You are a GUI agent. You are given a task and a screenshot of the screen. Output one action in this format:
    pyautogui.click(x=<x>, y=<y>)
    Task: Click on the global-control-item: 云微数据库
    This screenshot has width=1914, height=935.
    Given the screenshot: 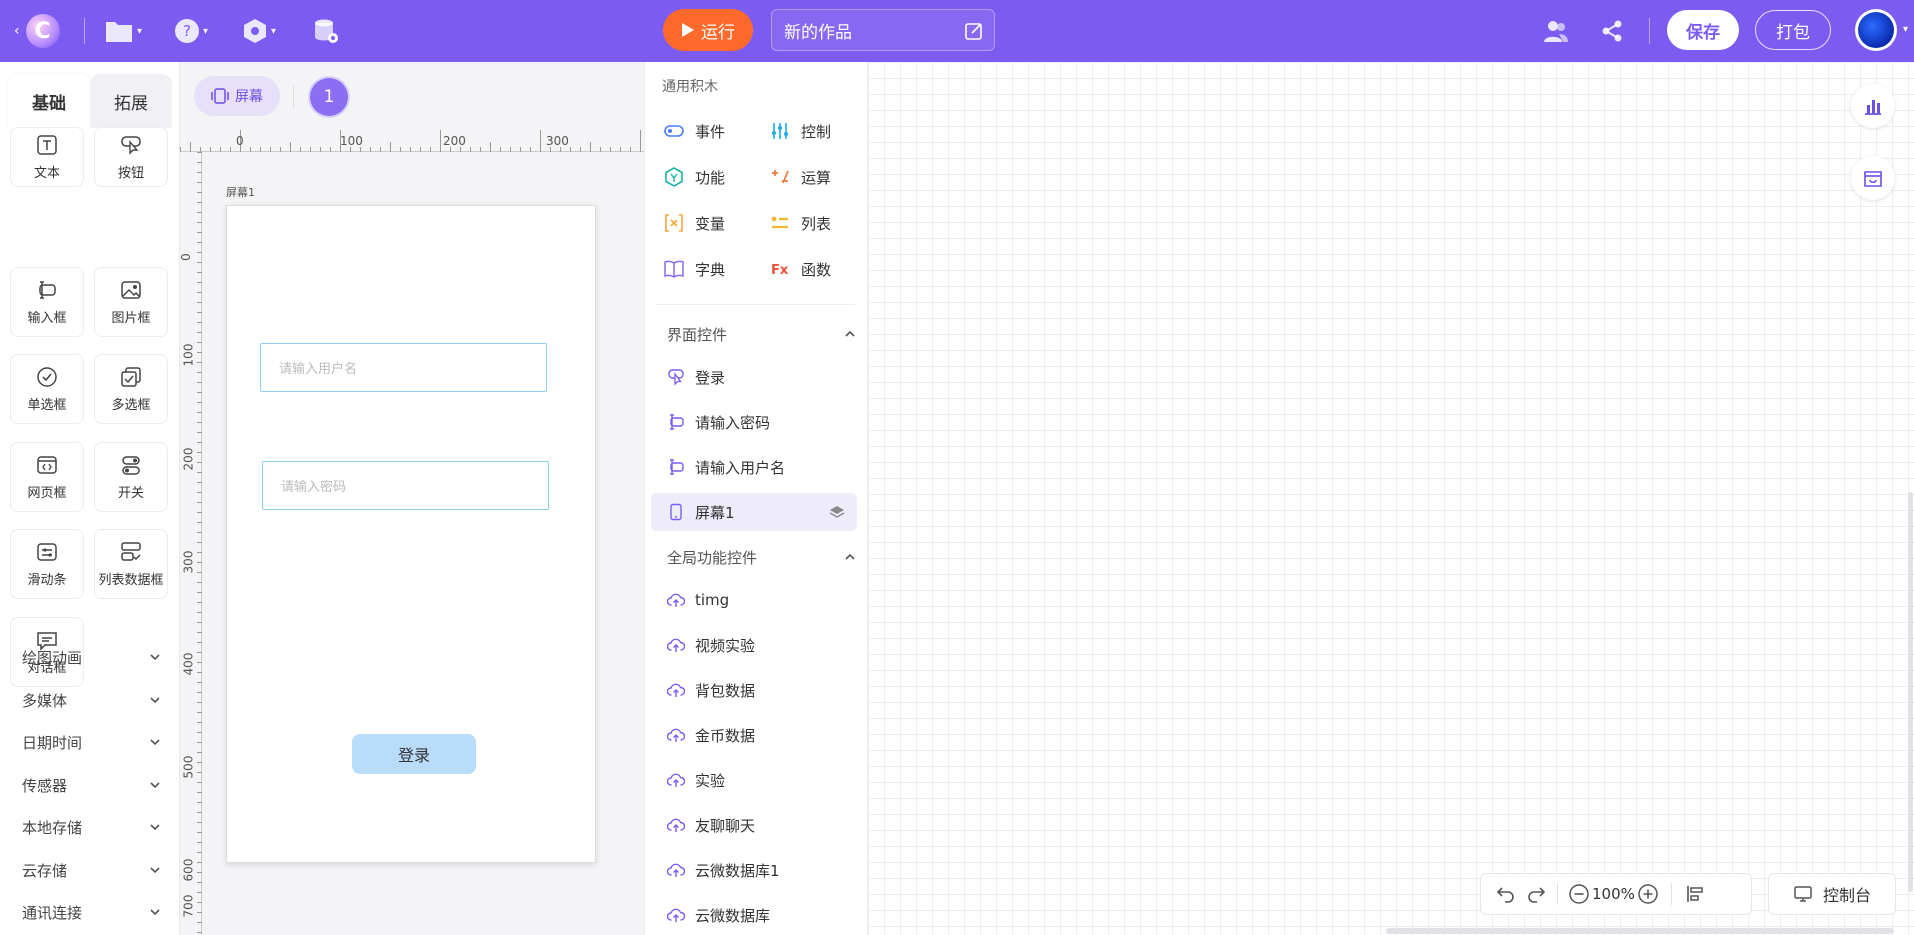 What is the action you would take?
    pyautogui.click(x=760, y=915)
    